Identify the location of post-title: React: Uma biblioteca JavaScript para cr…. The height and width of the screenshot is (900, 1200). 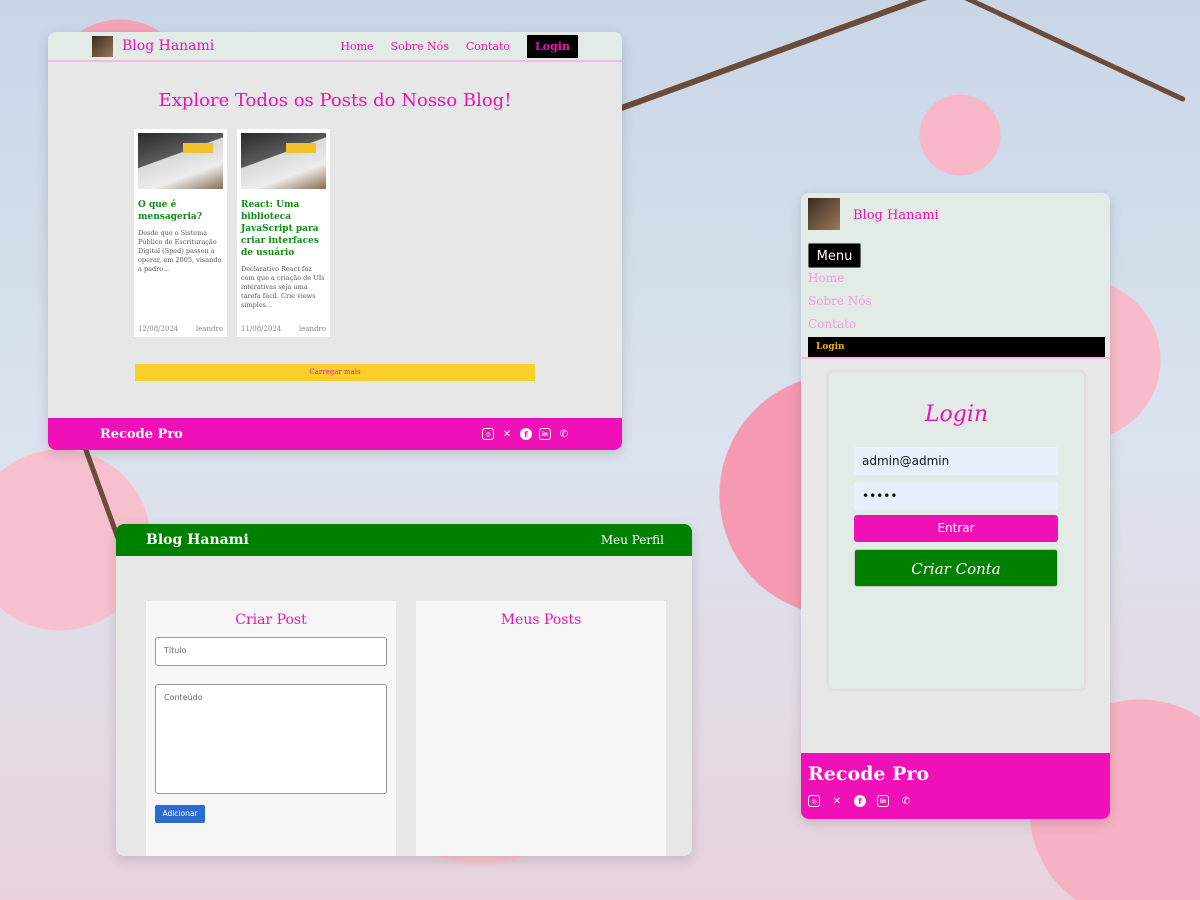
(283, 229).